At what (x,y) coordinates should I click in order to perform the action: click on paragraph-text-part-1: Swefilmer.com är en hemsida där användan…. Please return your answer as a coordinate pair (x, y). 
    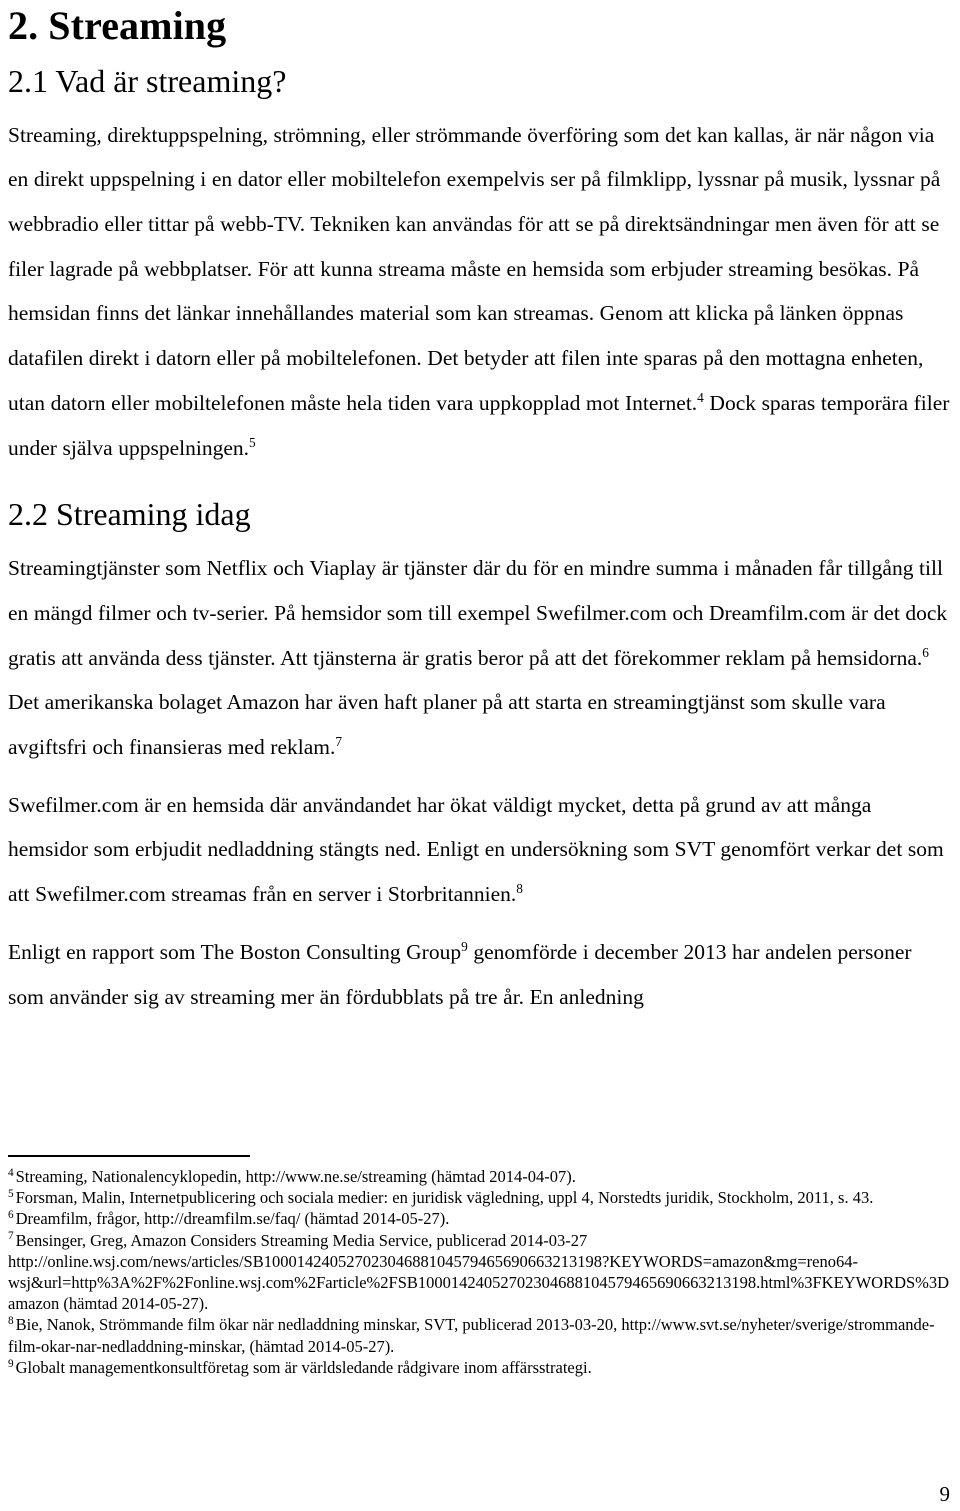
    Looking at the image, I should click on (476, 849).